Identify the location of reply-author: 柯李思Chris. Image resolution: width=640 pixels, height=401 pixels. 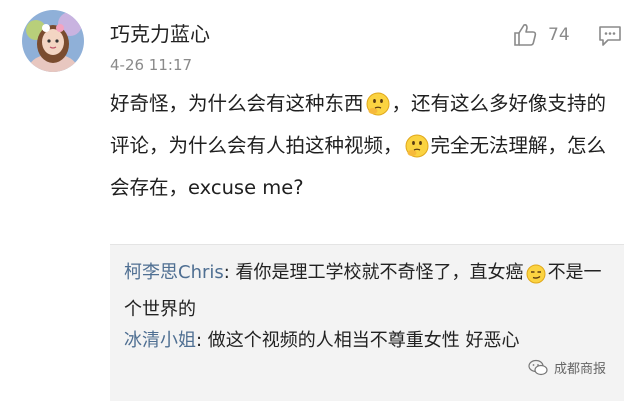
(174, 272).